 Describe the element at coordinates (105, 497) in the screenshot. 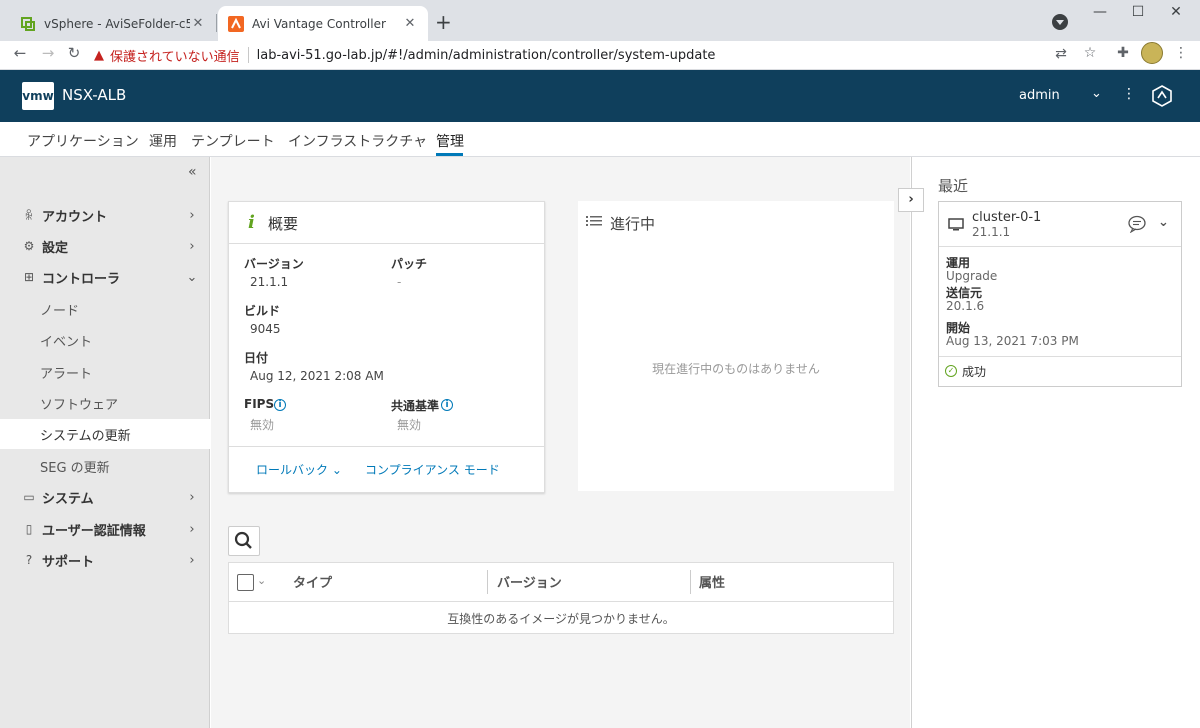

I see `sidebar-item-system: ▭ システム ›` at that location.